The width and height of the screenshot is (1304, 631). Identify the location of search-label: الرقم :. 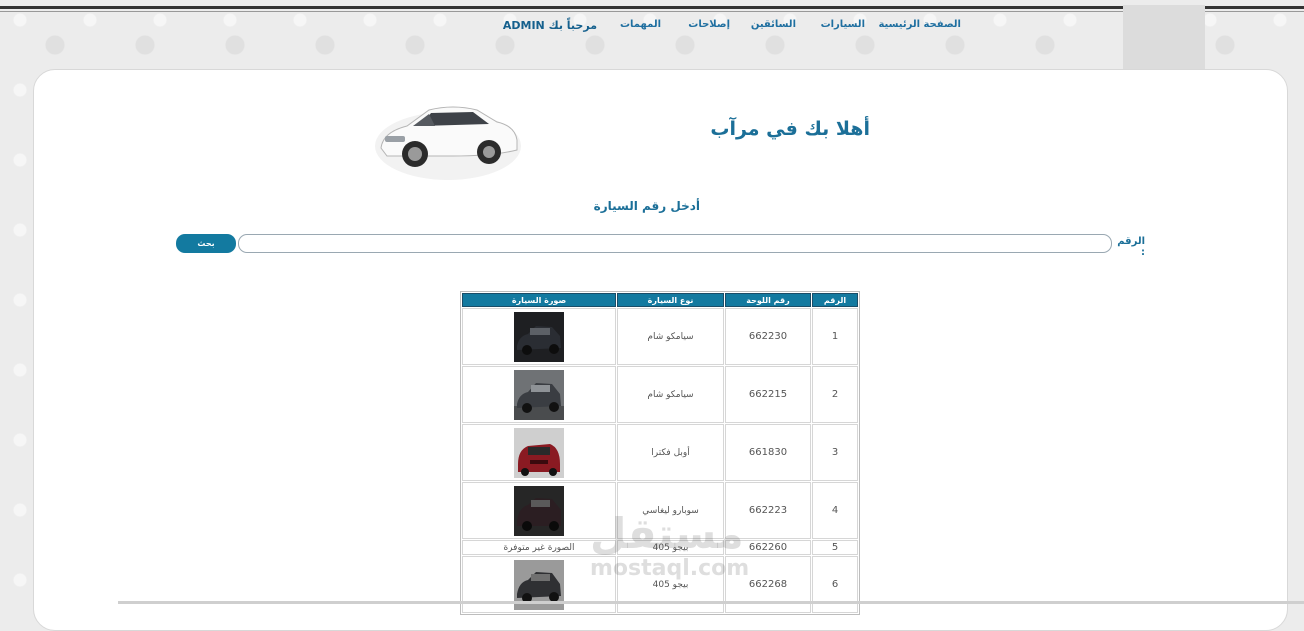
(1131, 247).